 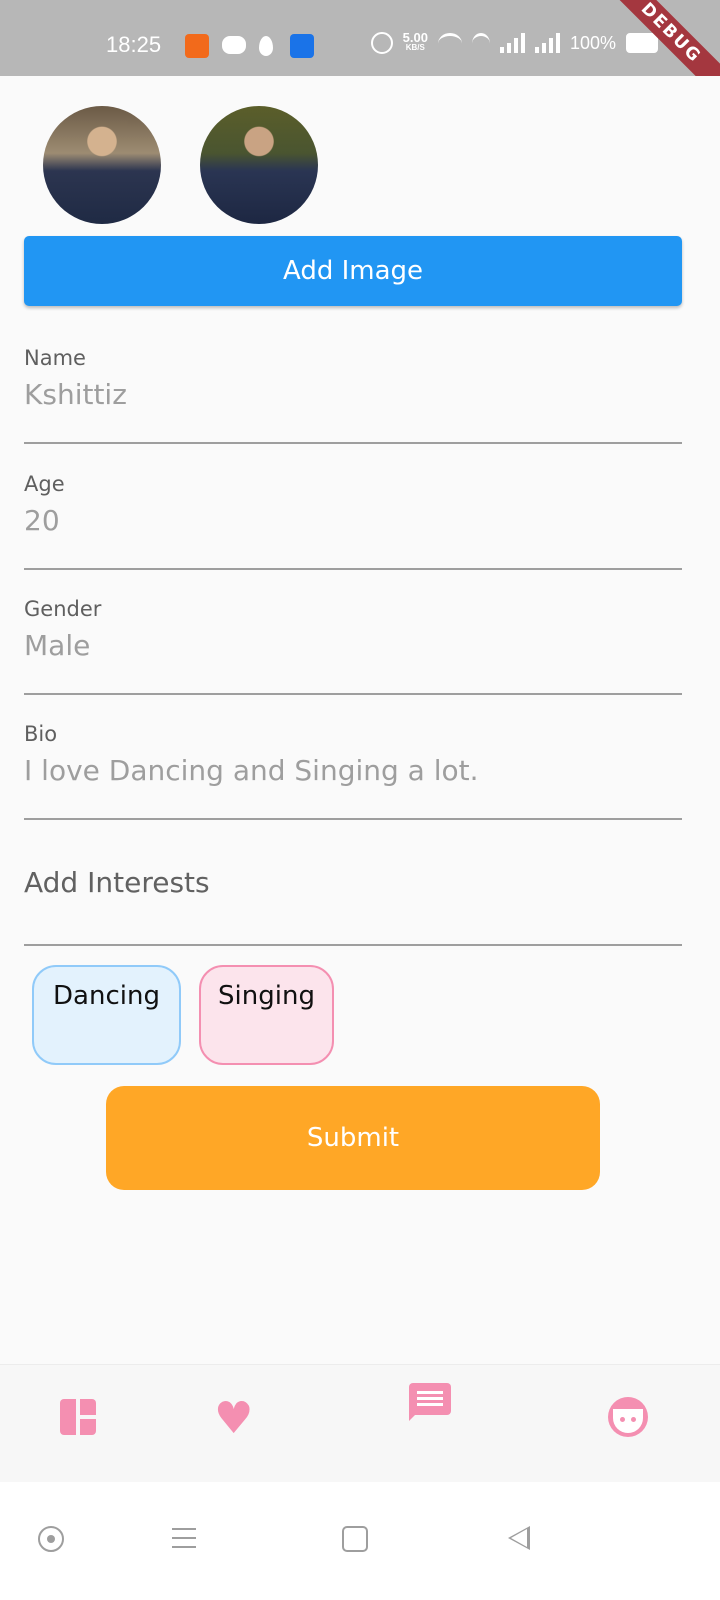 I want to click on add-interests-input: Add Interests, so click(x=353, y=897).